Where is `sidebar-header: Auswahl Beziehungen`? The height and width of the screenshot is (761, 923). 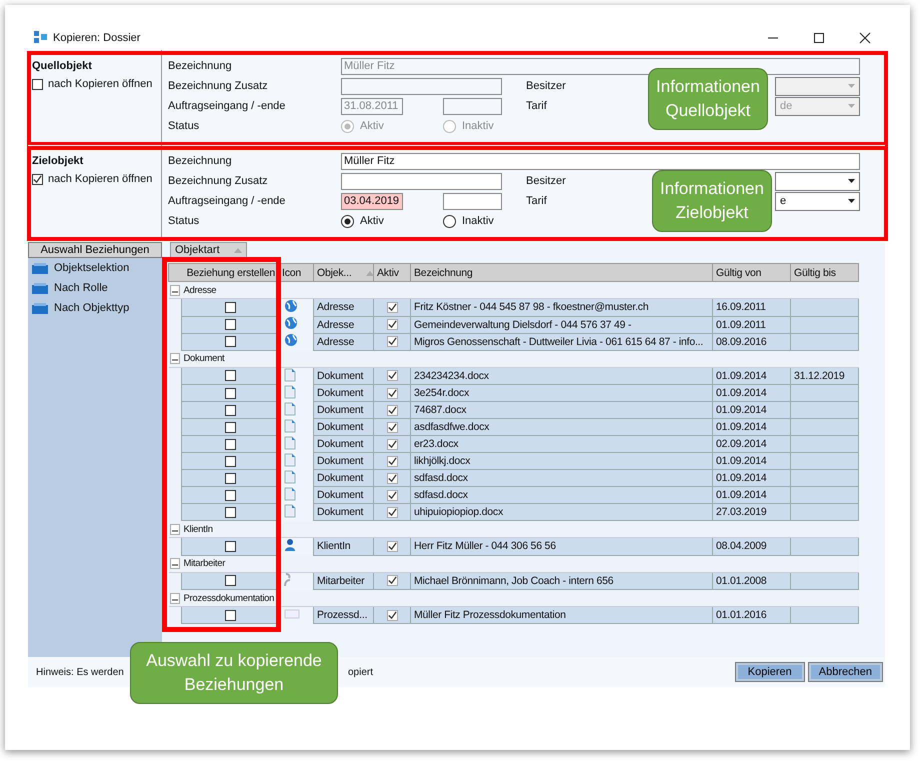 sidebar-header: Auswahl Beziehungen is located at coordinates (95, 250).